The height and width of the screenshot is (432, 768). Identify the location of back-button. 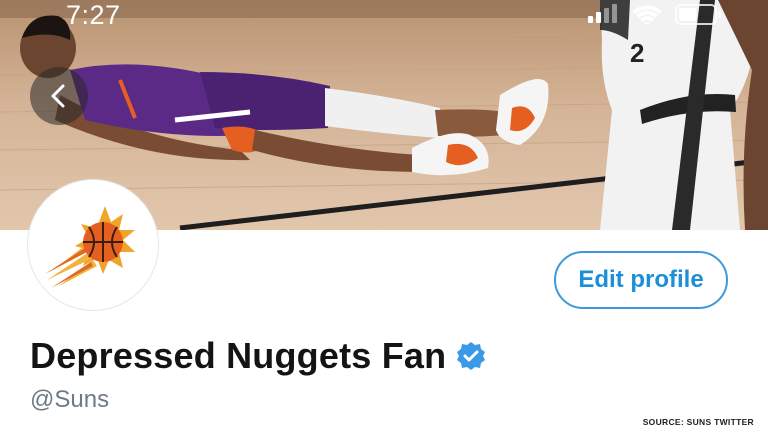
(59, 96).